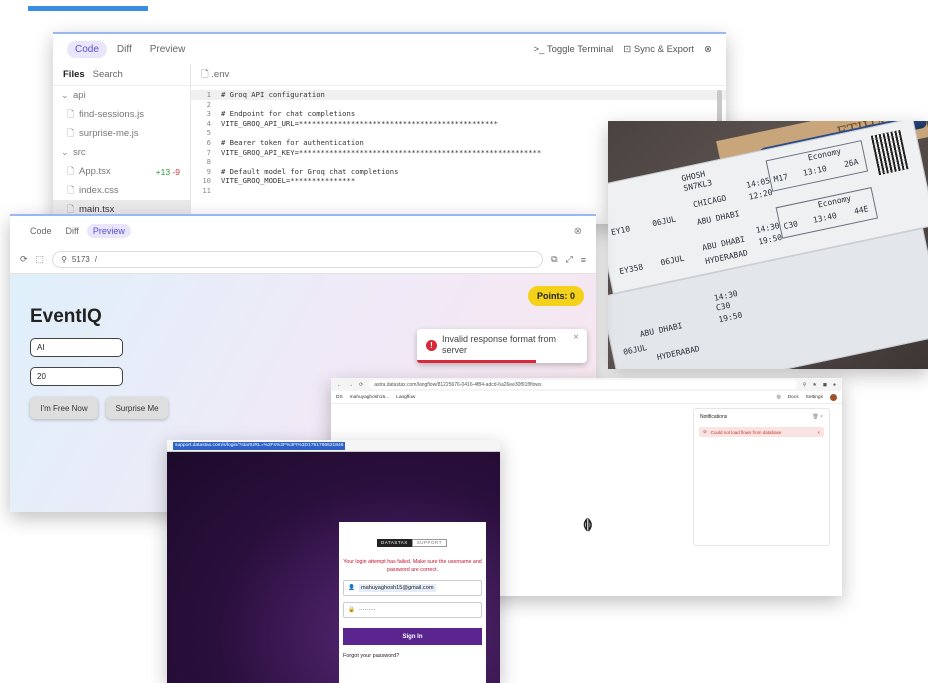  What do you see at coordinates (770, 239) in the screenshot?
I see `boarding-time-2: 19:50` at bounding box center [770, 239].